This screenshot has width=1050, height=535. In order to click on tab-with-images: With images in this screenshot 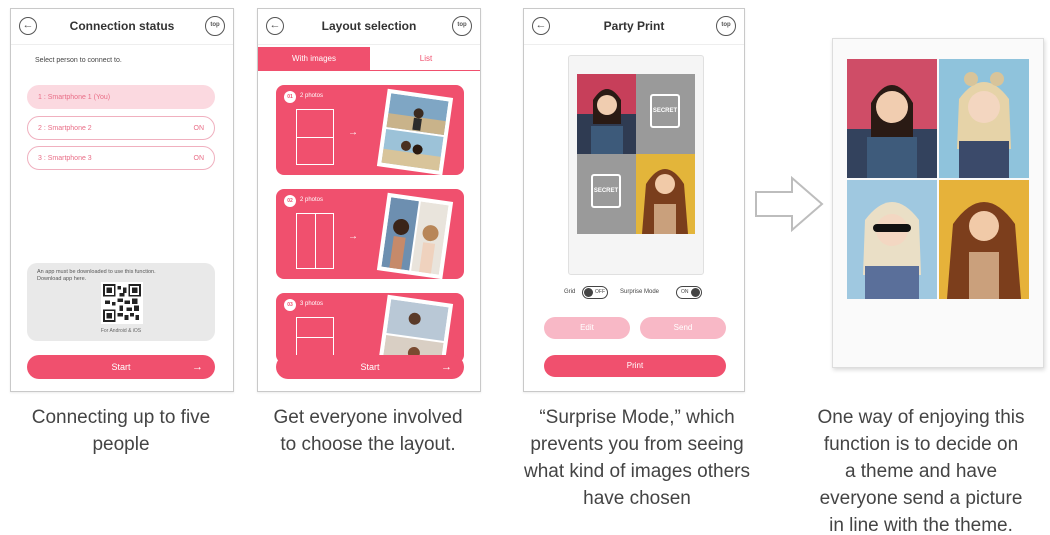, I will do `click(314, 59)`.